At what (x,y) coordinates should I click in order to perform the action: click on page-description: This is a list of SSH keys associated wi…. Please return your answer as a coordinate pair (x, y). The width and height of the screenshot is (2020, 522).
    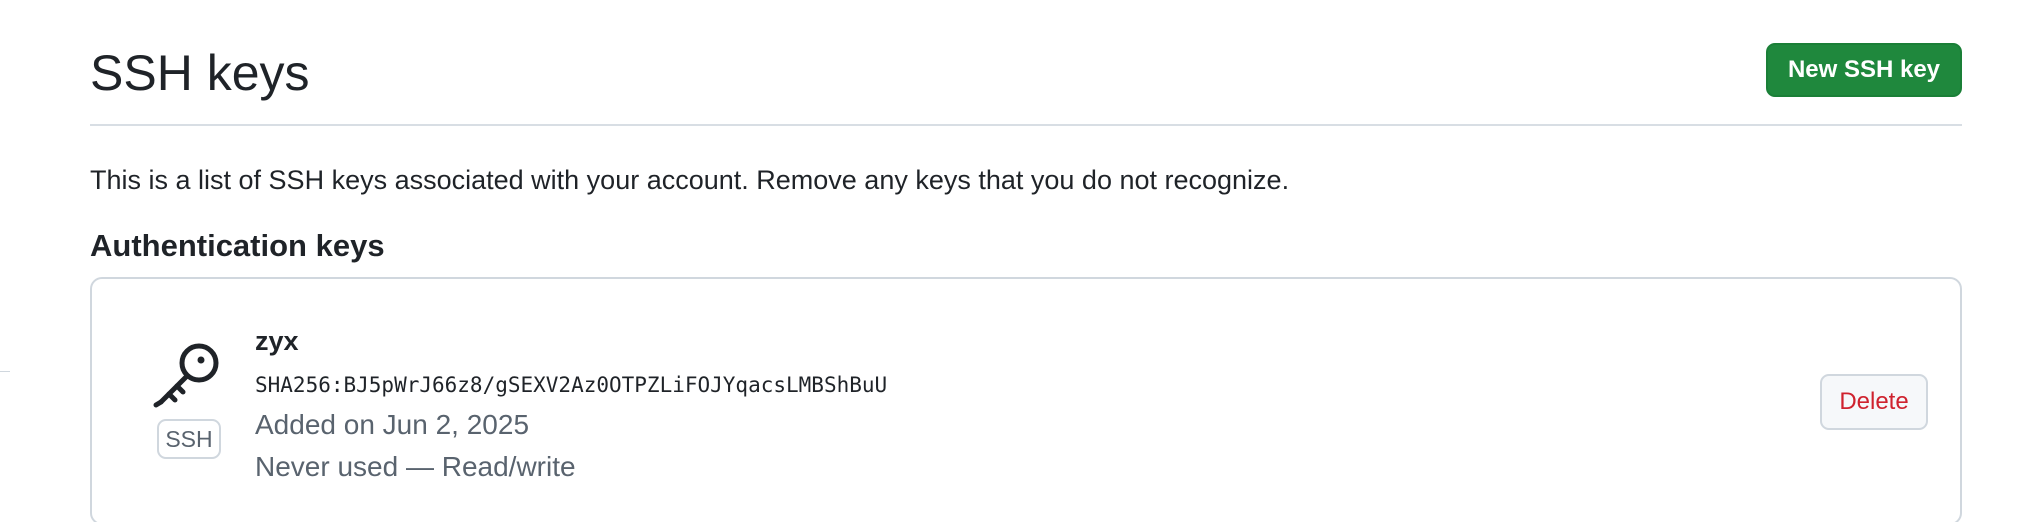
    Looking at the image, I should click on (690, 180).